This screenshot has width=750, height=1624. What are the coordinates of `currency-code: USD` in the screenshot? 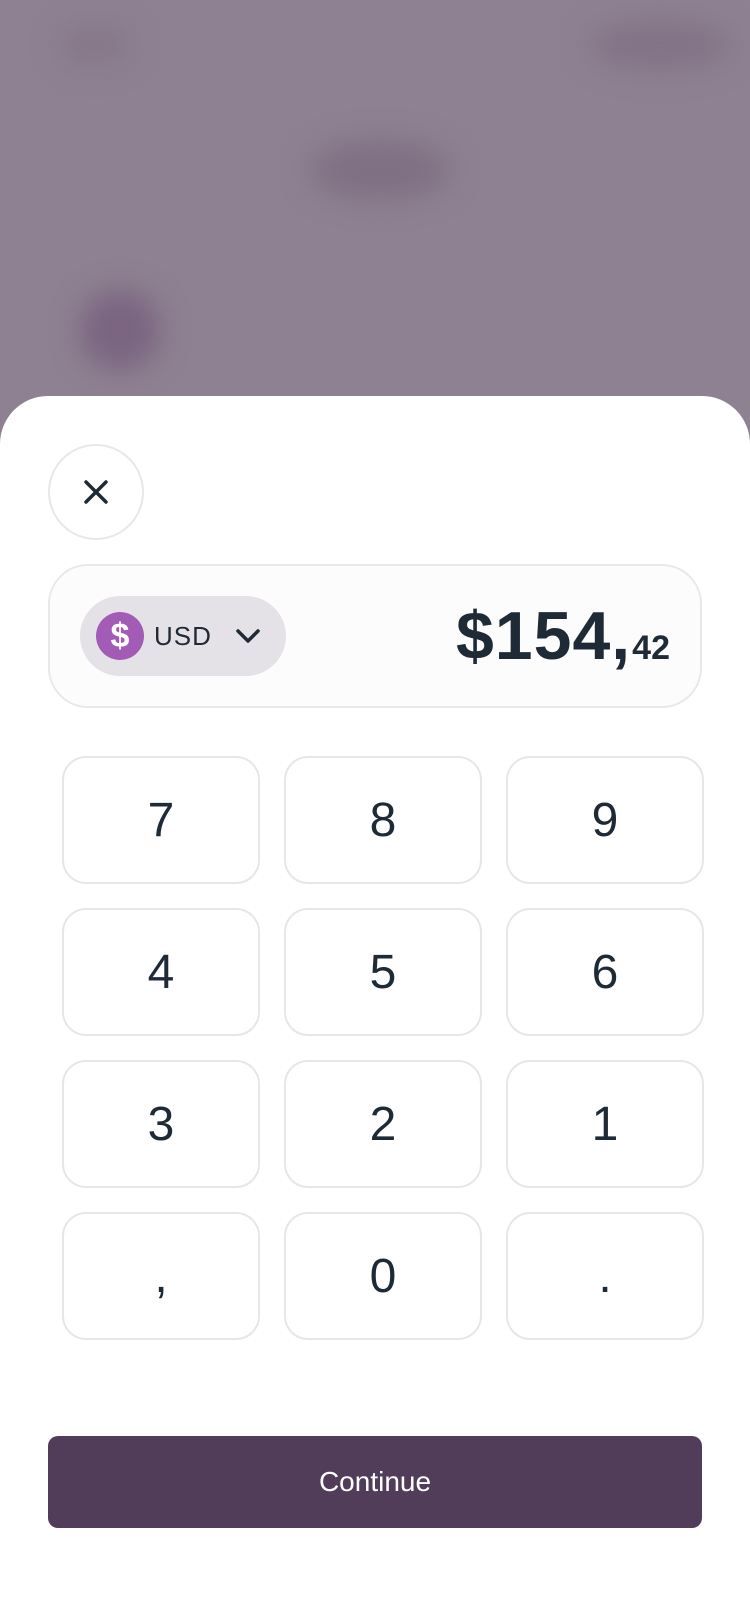 It's located at (183, 635).